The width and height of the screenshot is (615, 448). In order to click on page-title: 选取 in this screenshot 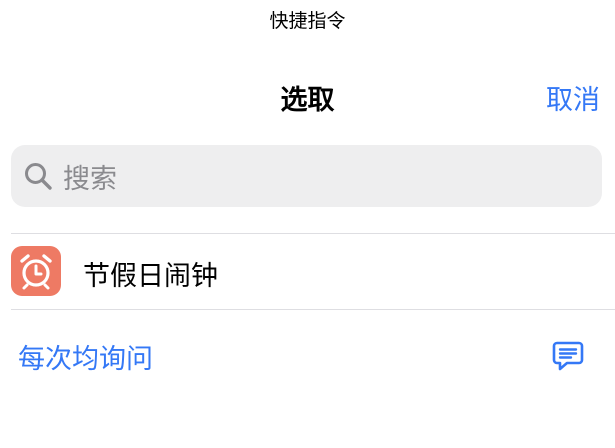, I will do `click(307, 100)`.